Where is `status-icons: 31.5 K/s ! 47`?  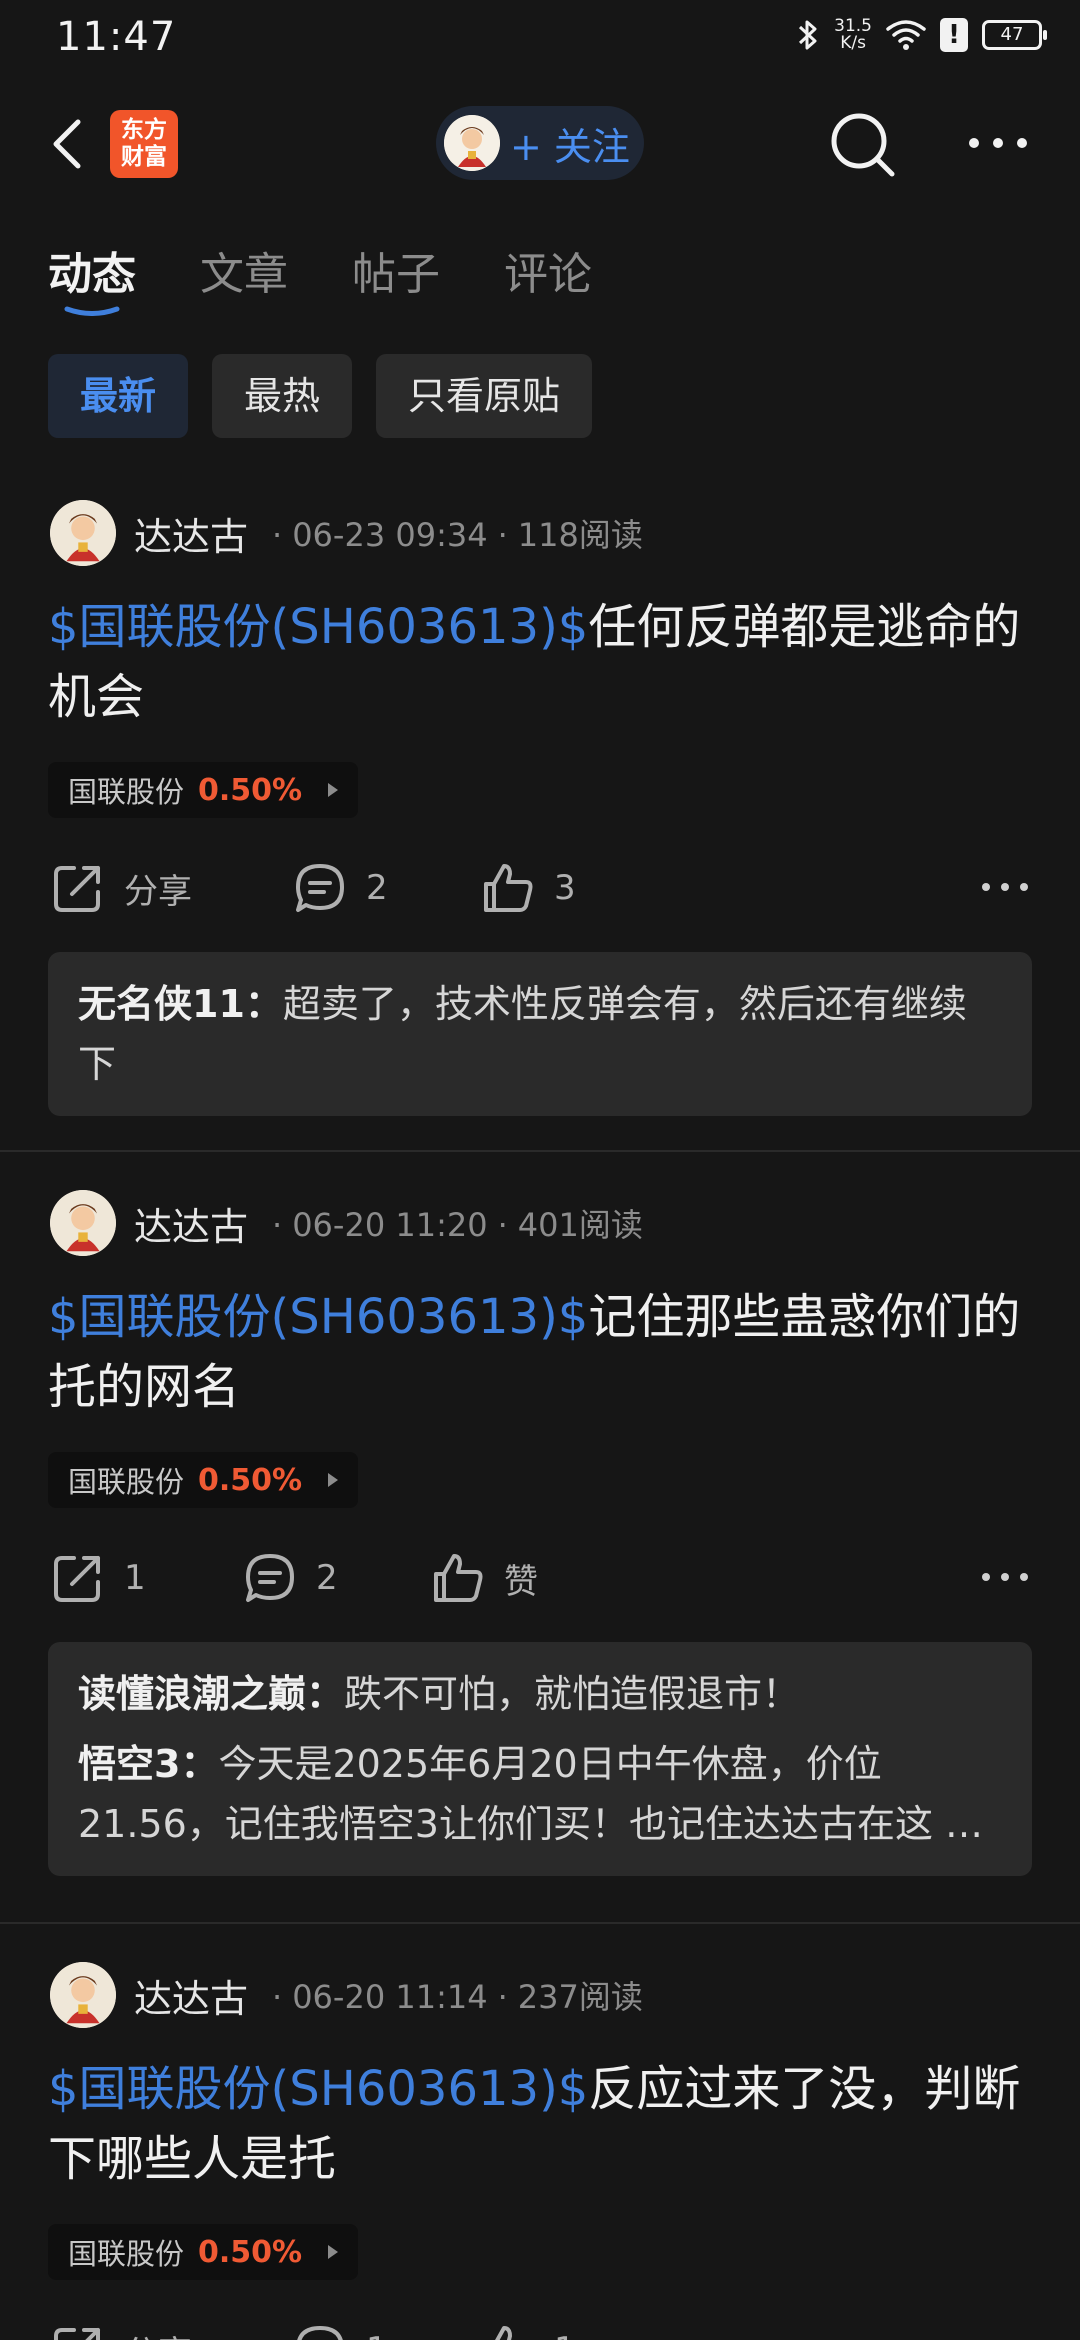 status-icons: 31.5 K/s ! 47 is located at coordinates (921, 34).